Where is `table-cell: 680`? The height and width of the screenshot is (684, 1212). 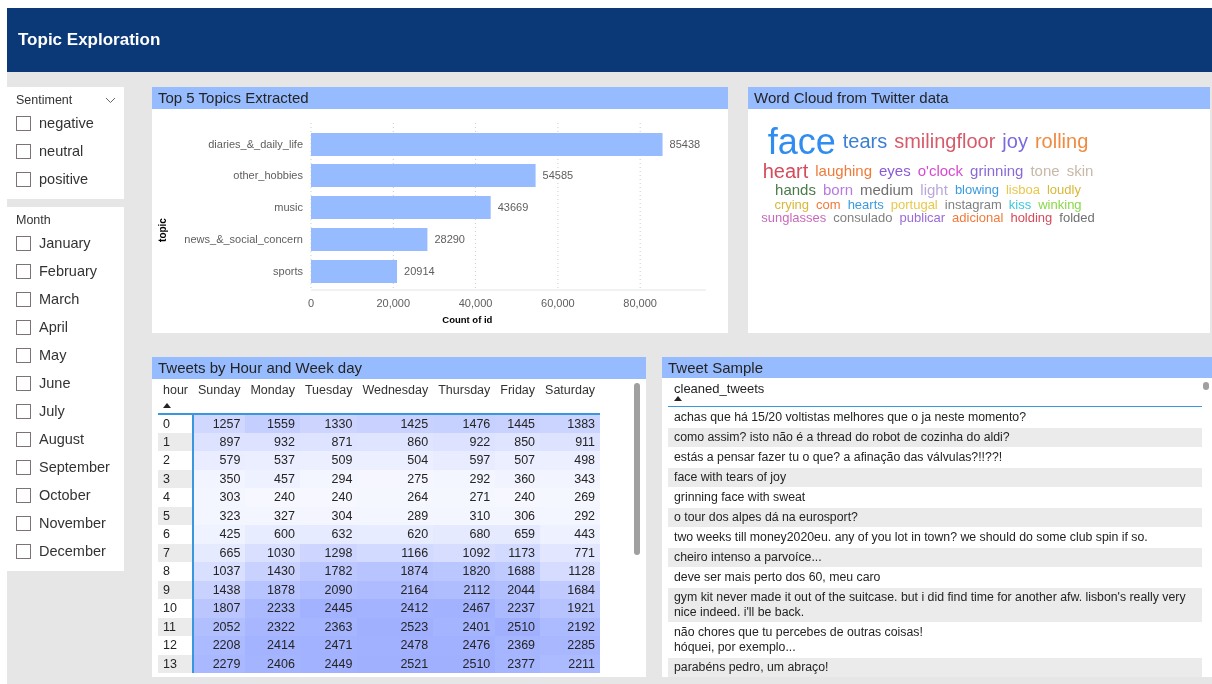 table-cell: 680 is located at coordinates (464, 534).